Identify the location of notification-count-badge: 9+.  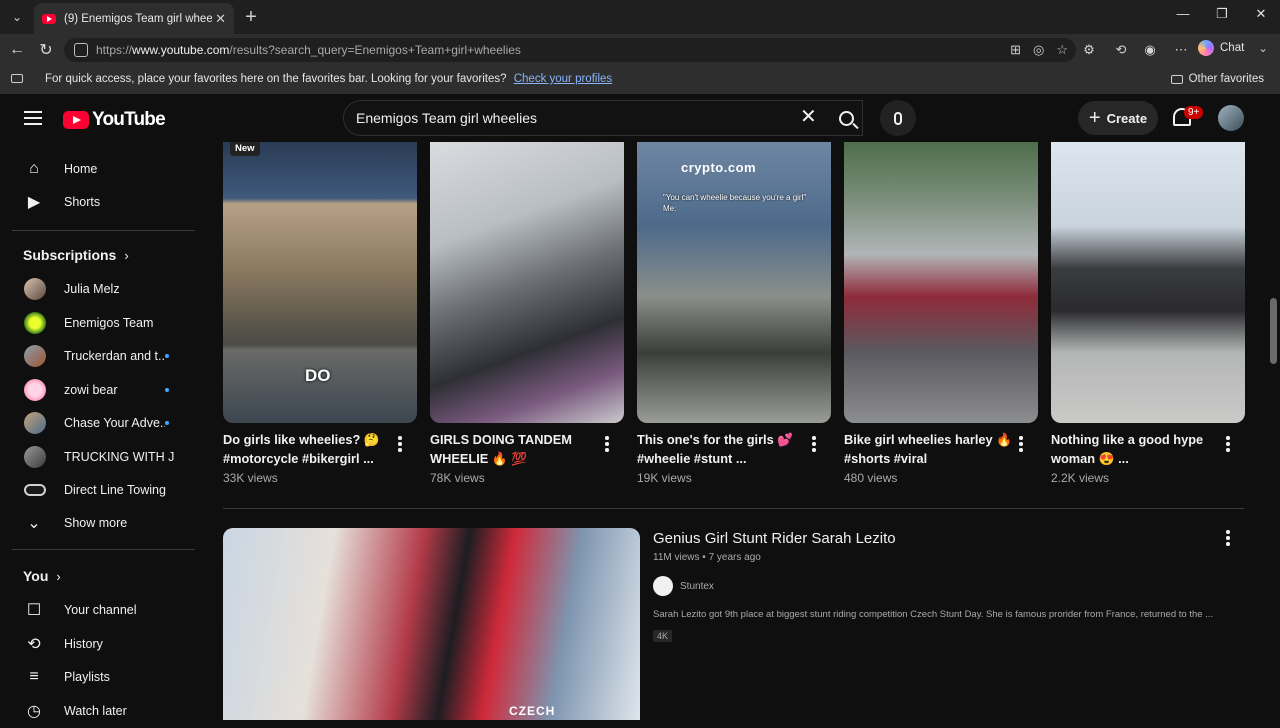
(1194, 112).